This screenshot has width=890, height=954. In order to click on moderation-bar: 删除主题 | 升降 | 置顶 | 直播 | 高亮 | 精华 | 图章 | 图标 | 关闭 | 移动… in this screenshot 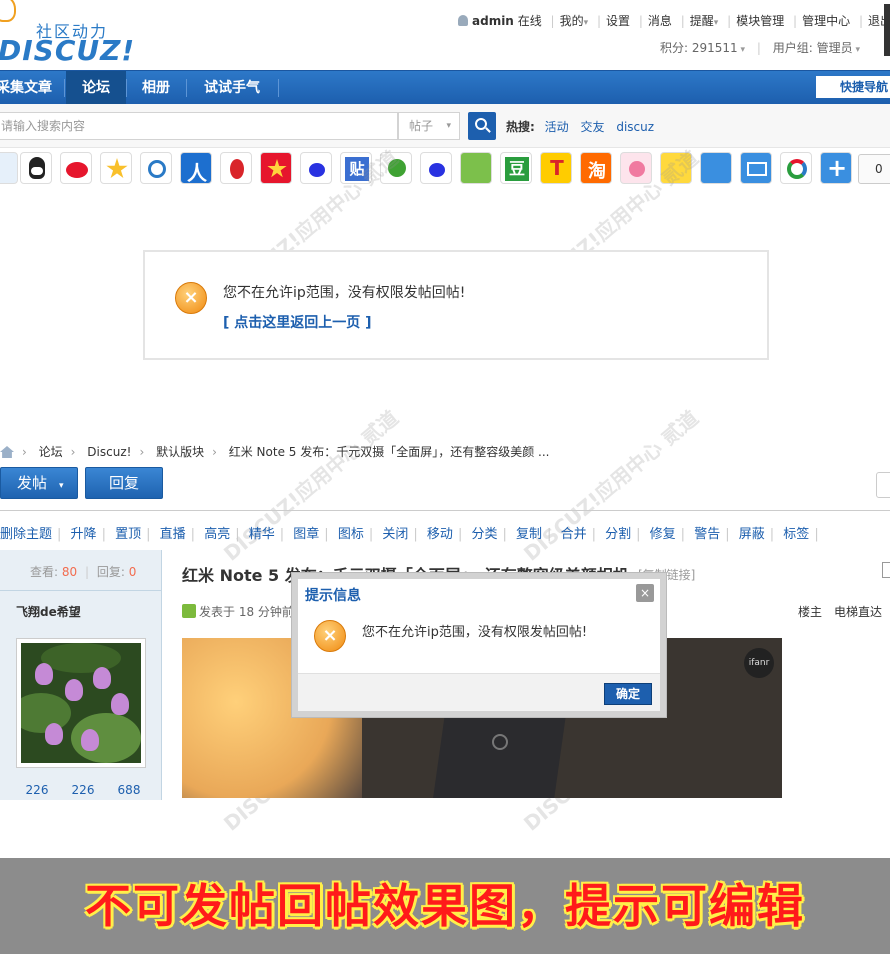, I will do `click(412, 532)`.